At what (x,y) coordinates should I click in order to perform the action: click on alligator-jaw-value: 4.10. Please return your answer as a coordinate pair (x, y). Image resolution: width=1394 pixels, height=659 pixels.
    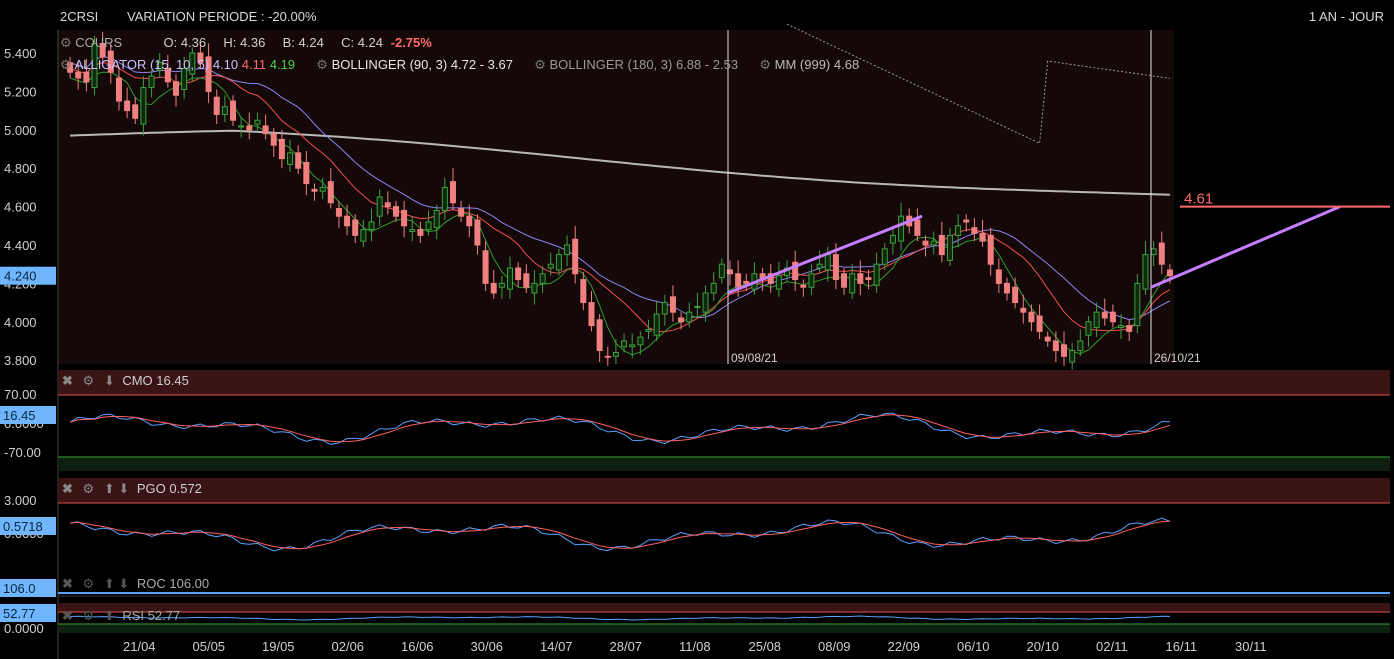
    Looking at the image, I should click on (225, 64).